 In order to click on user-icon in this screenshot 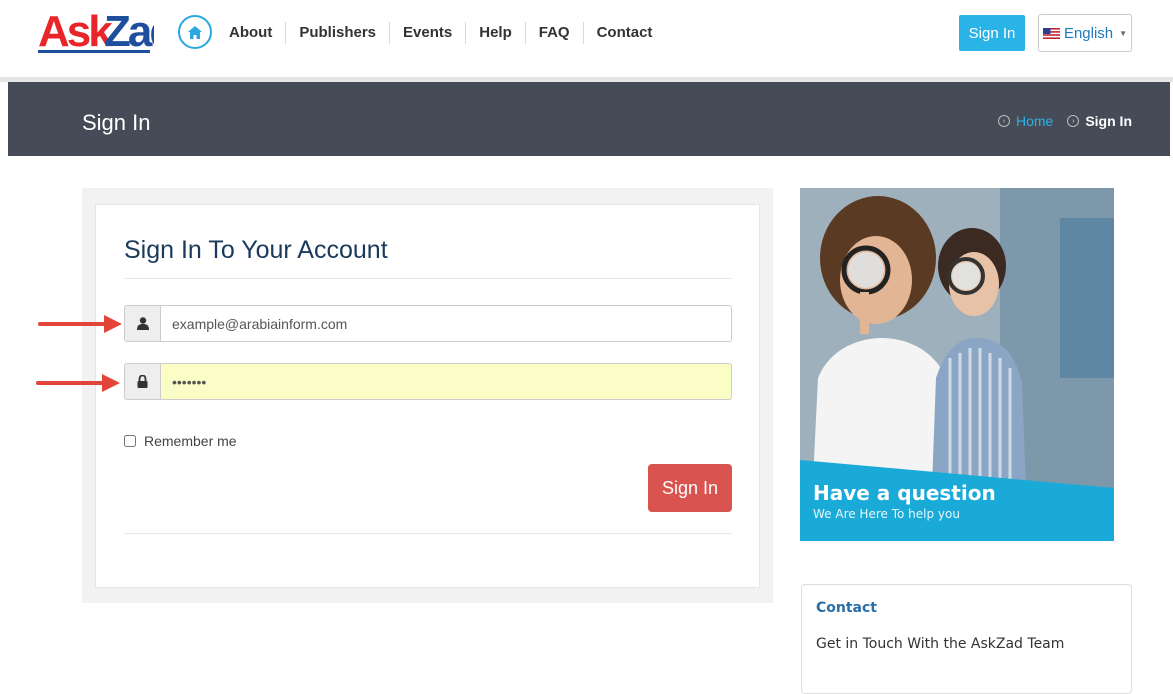, I will do `click(142, 323)`.